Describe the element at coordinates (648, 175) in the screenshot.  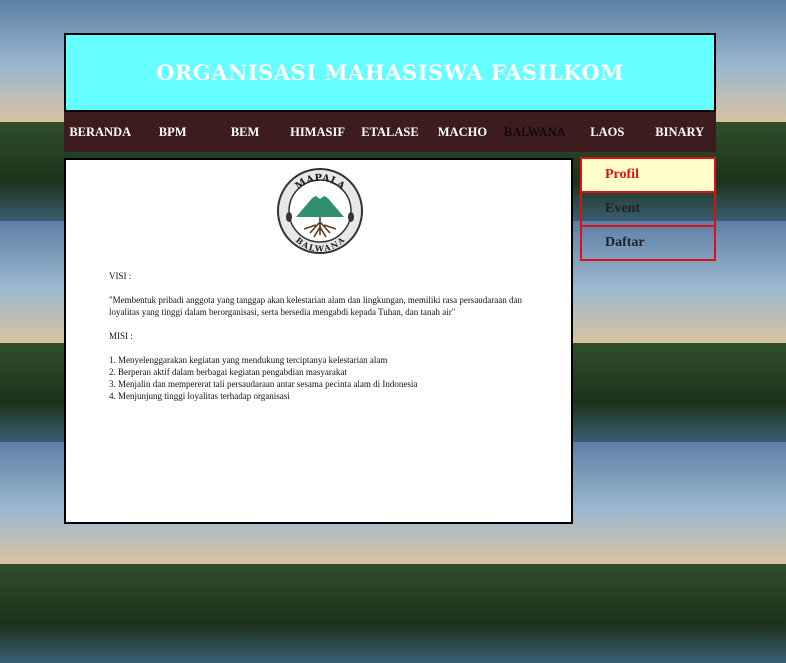
I see `sidebar-item-profil: Profil` at that location.